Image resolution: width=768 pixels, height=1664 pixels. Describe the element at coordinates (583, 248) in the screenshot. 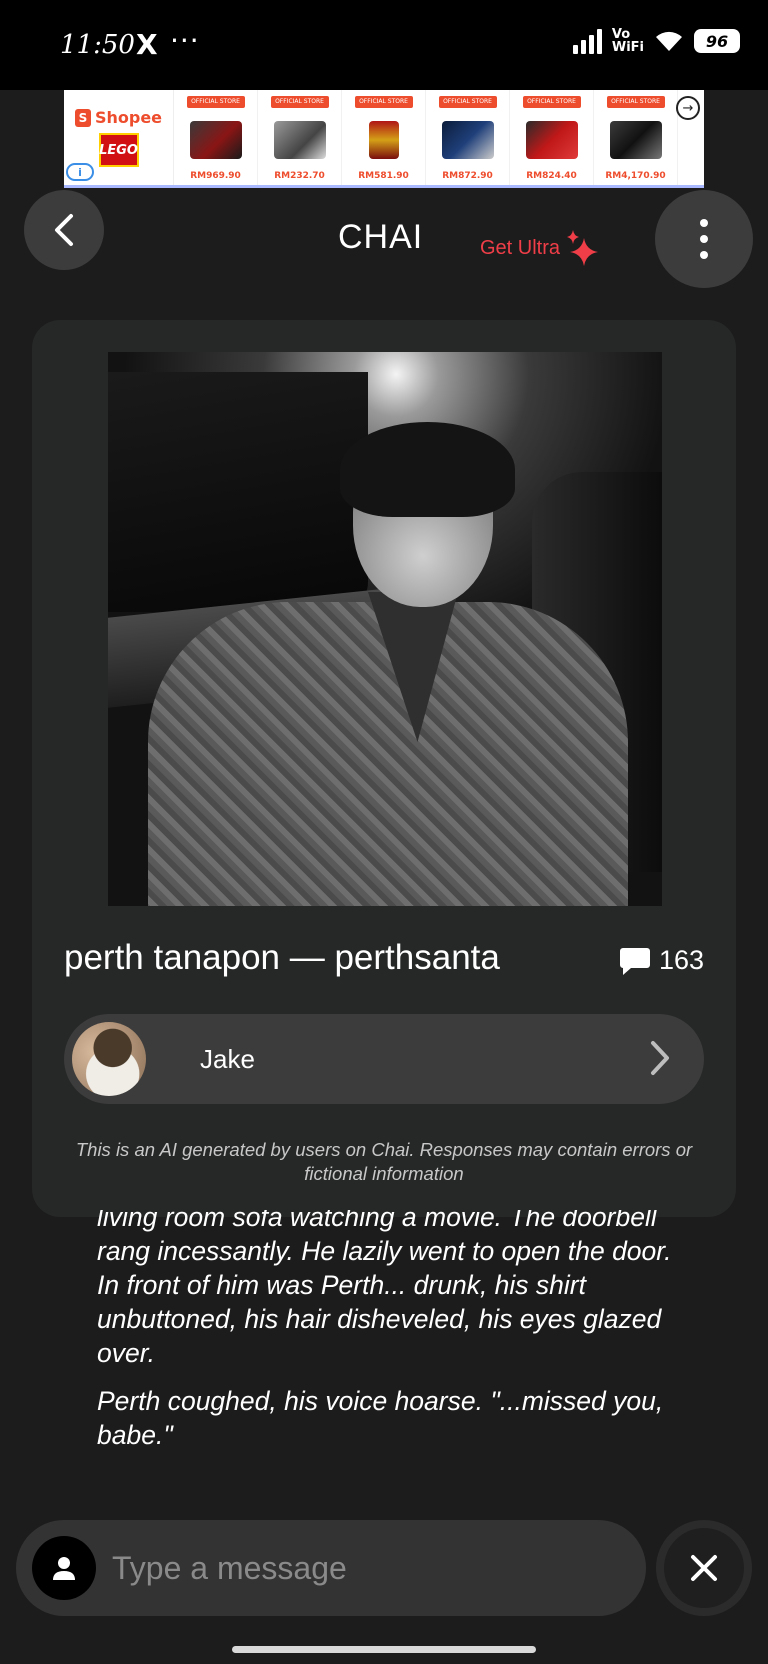

I see `sparkle-icon` at that location.